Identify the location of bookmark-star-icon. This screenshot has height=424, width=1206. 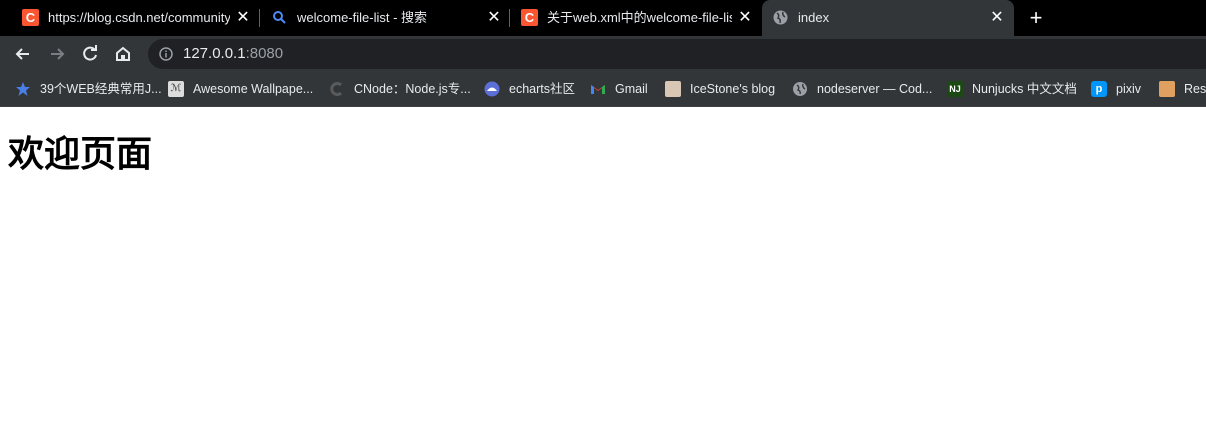
(23, 89).